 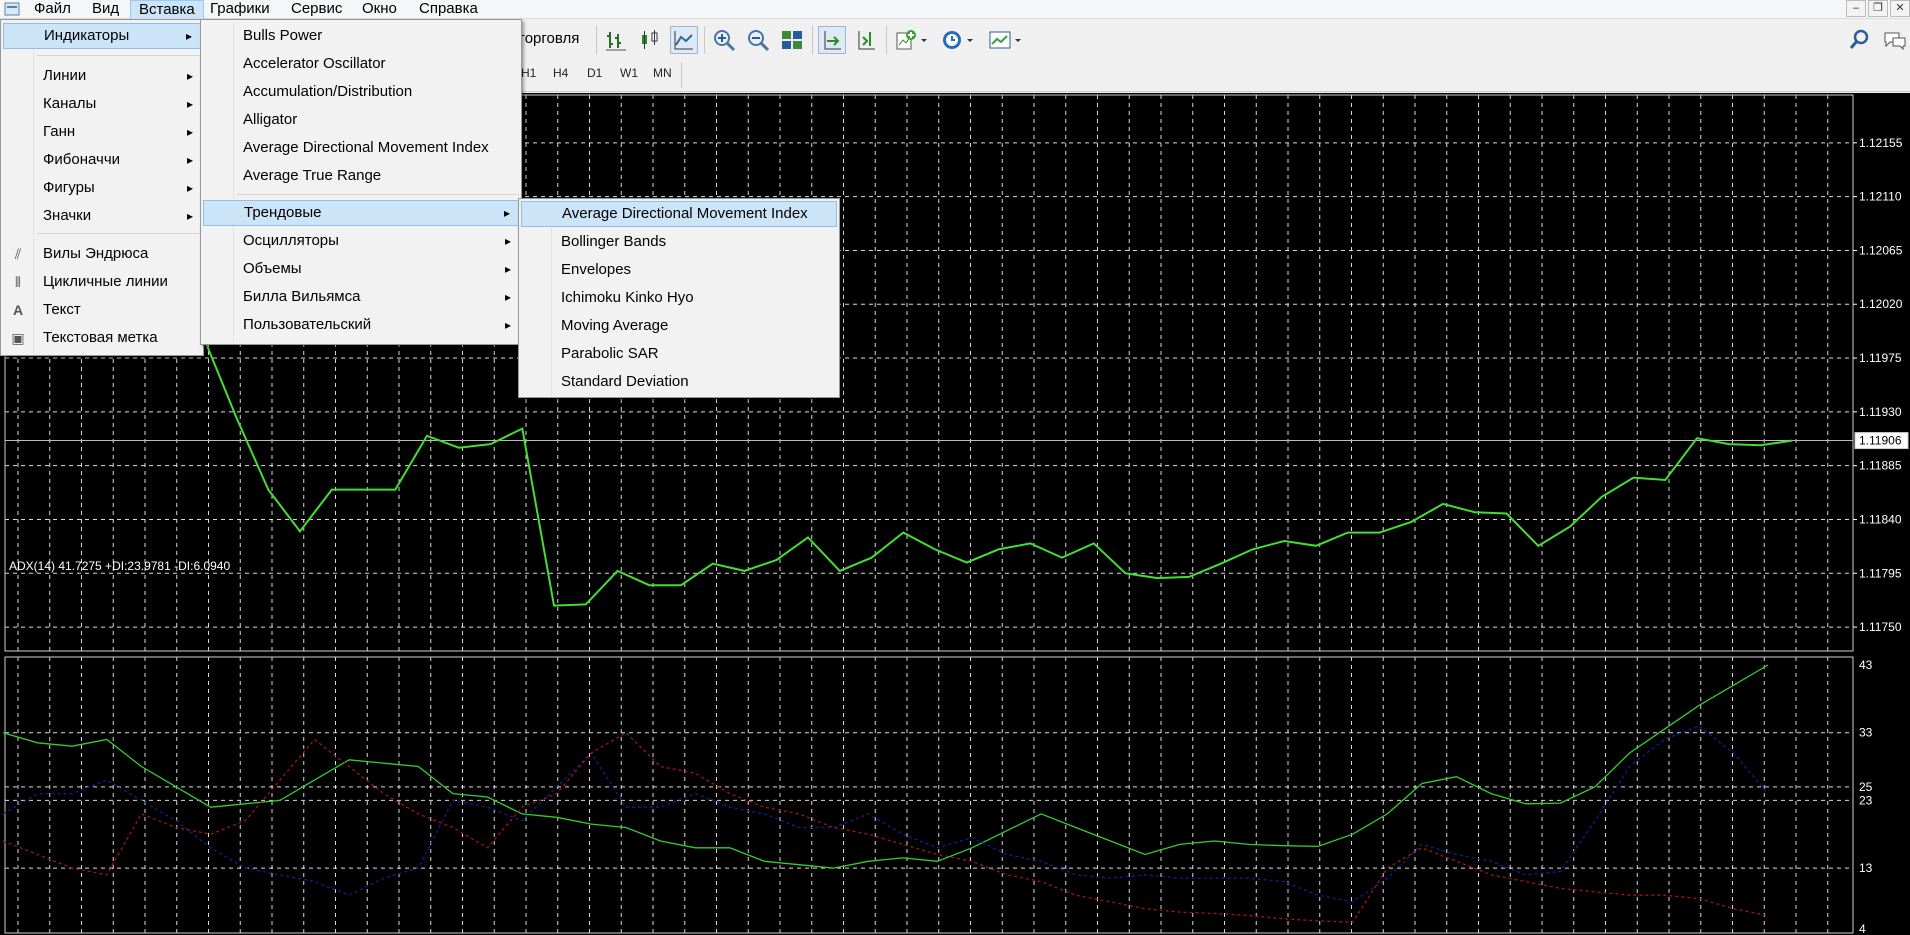 I want to click on menu-item-channels: Каналы, so click(x=102, y=104).